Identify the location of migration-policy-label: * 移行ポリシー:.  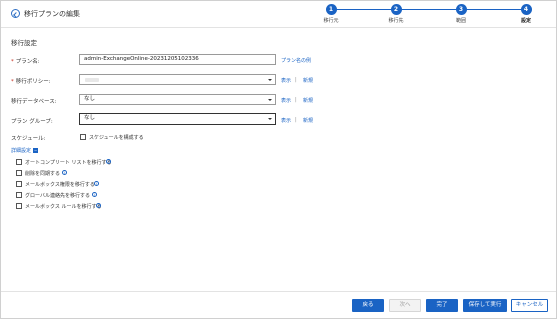
(31, 82).